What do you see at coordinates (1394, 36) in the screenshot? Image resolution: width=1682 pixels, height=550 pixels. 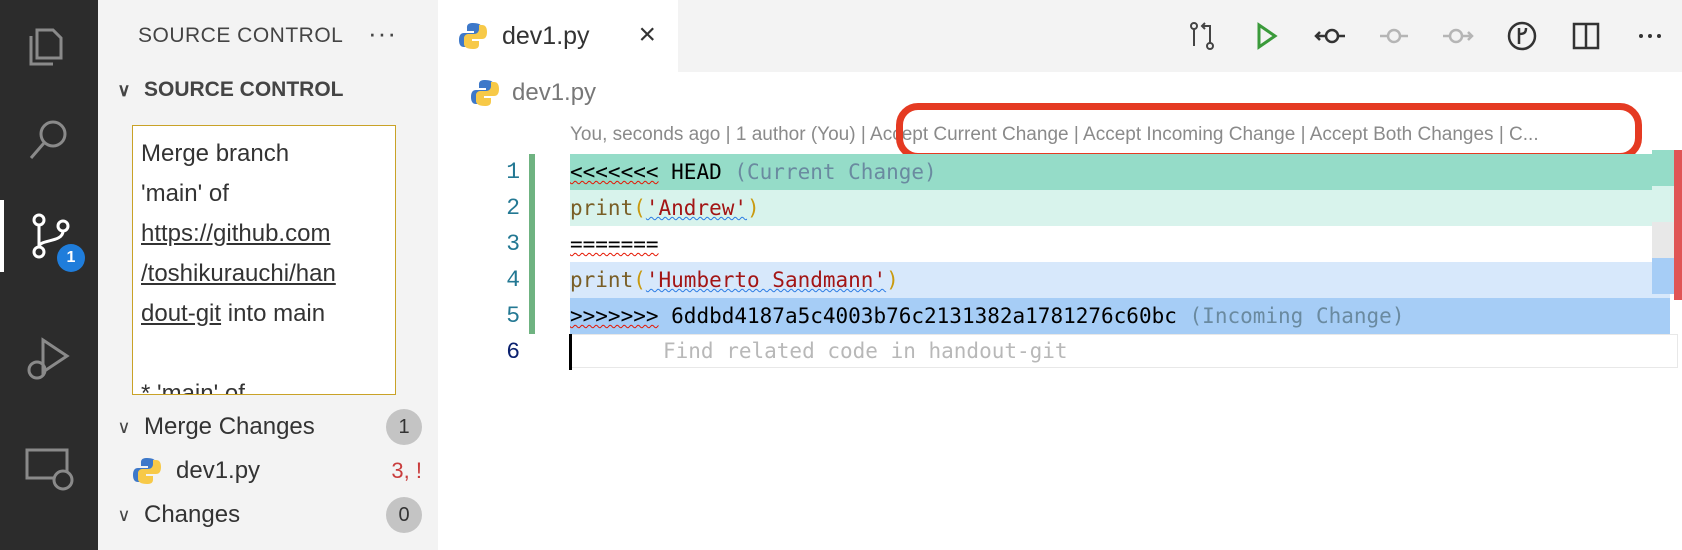 I see `commit-button` at bounding box center [1394, 36].